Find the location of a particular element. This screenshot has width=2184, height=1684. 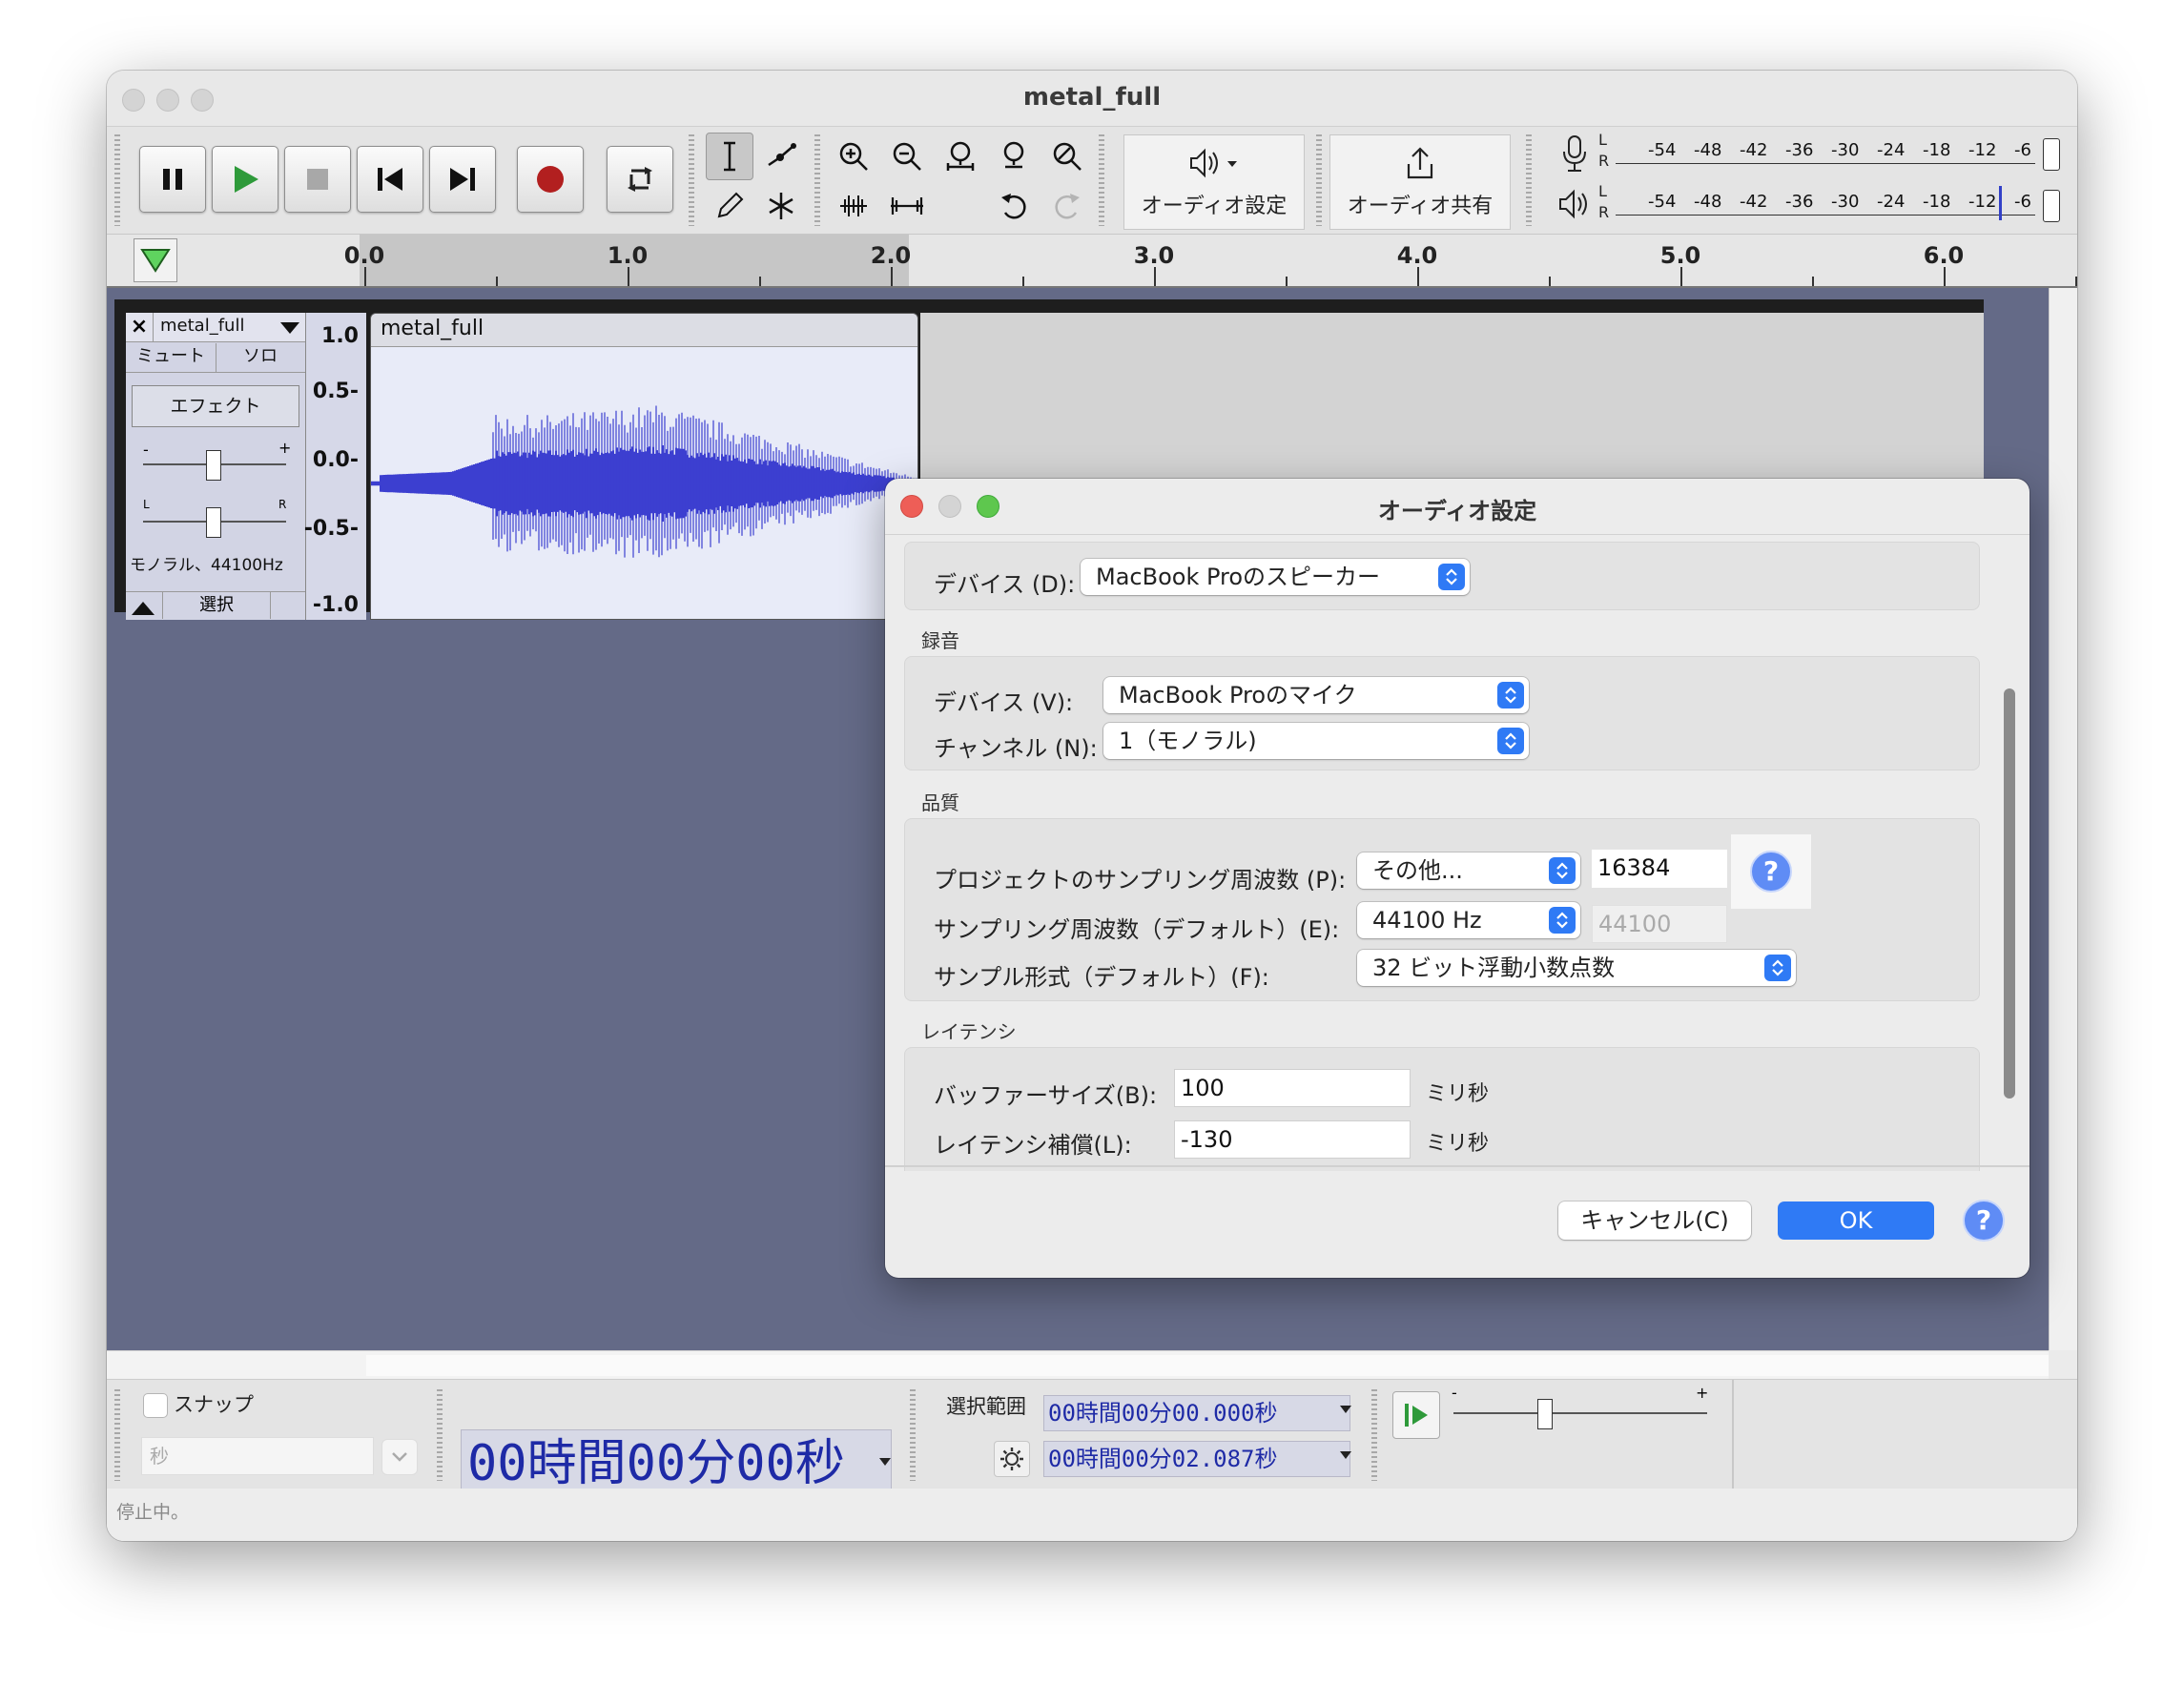

project-rate-input: 16384 is located at coordinates (1659, 869).